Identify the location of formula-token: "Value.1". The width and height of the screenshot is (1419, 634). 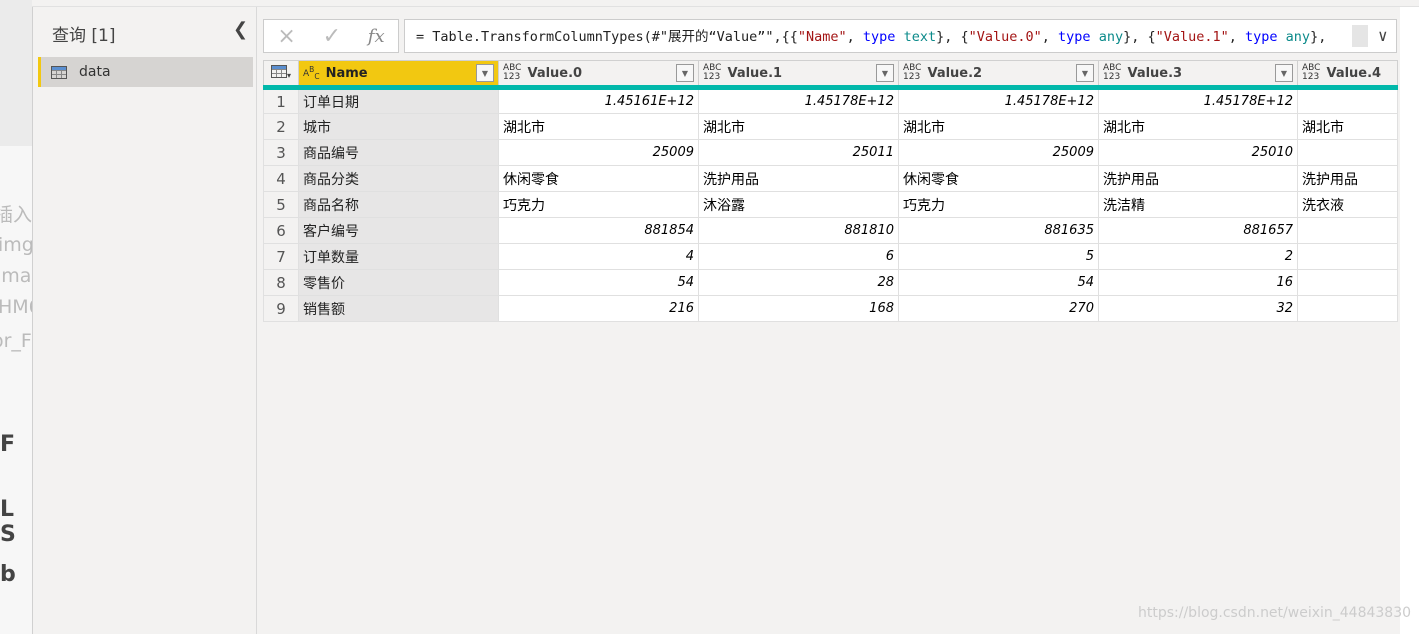
(1192, 37).